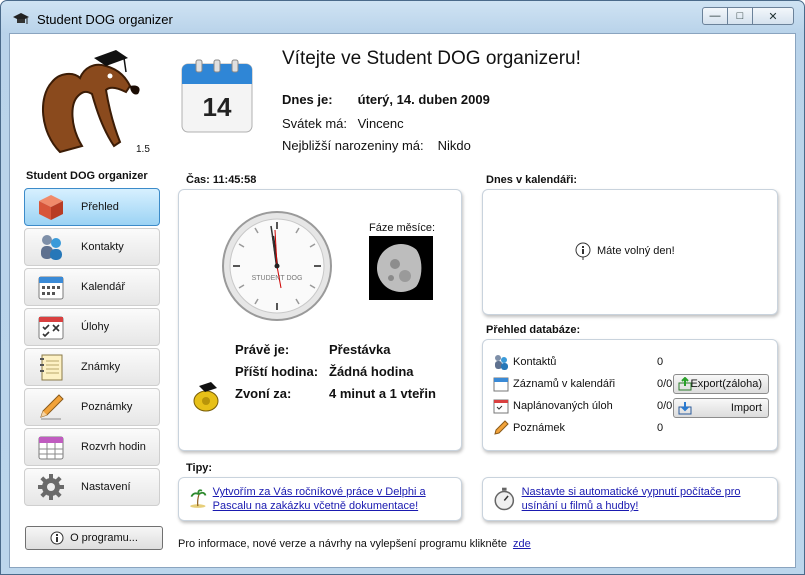  I want to click on import-button: Import, so click(721, 408).